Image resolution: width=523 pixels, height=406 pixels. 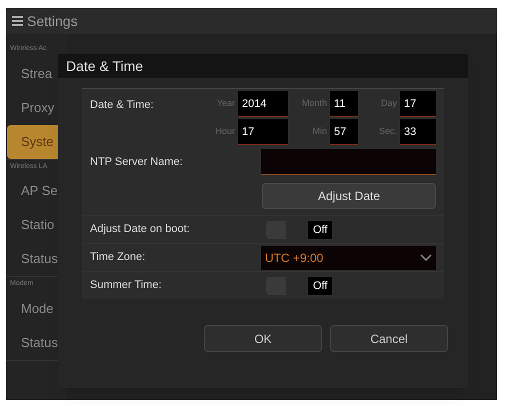 What do you see at coordinates (226, 103) in the screenshot?
I see `unit-label: Year` at bounding box center [226, 103].